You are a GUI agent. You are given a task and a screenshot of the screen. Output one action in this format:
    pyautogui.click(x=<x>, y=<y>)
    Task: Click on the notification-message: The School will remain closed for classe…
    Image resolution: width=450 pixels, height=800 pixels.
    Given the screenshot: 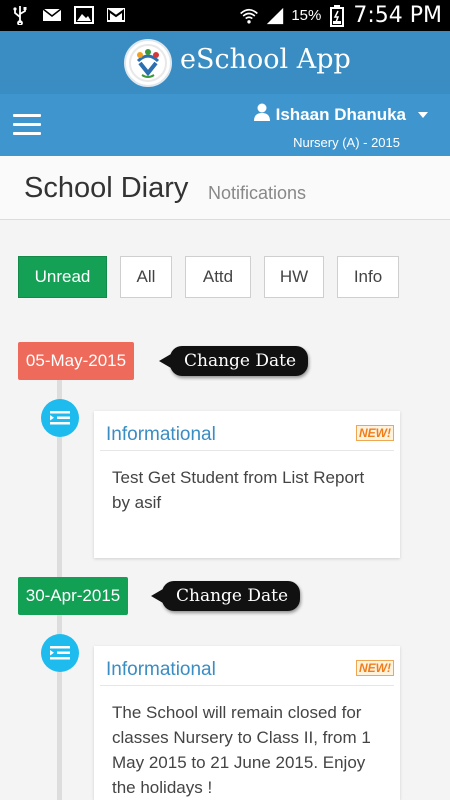 What is the action you would take?
    pyautogui.click(x=241, y=750)
    